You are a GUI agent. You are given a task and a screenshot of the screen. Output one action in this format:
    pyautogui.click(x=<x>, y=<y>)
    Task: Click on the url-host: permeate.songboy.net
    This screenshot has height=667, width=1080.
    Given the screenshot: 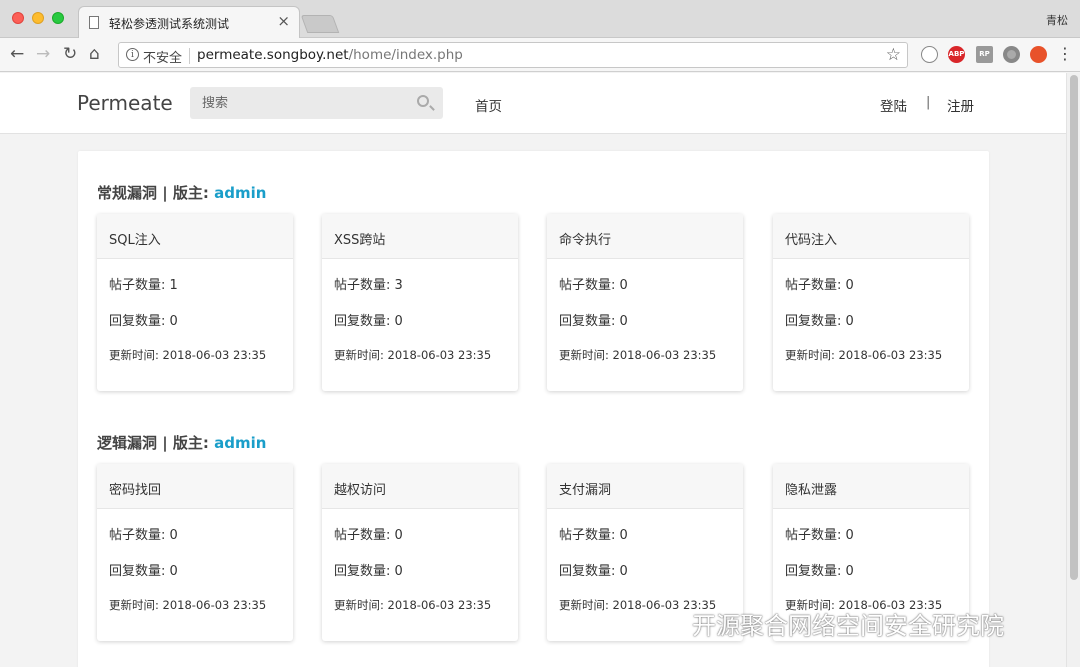 What is the action you would take?
    pyautogui.click(x=273, y=55)
    